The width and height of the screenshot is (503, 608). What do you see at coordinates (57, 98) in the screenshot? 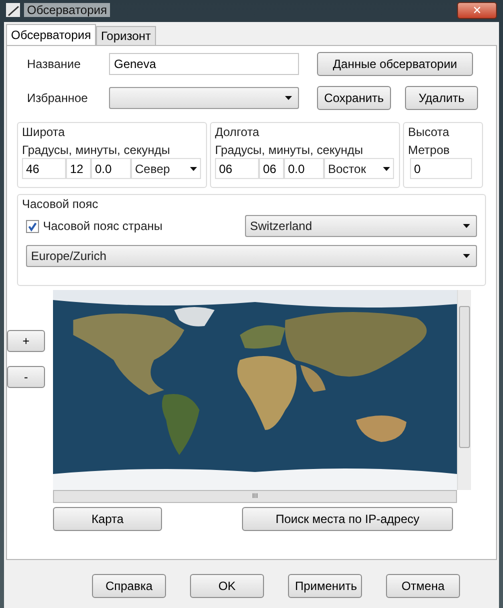
I see `favorites-label: Избранное` at bounding box center [57, 98].